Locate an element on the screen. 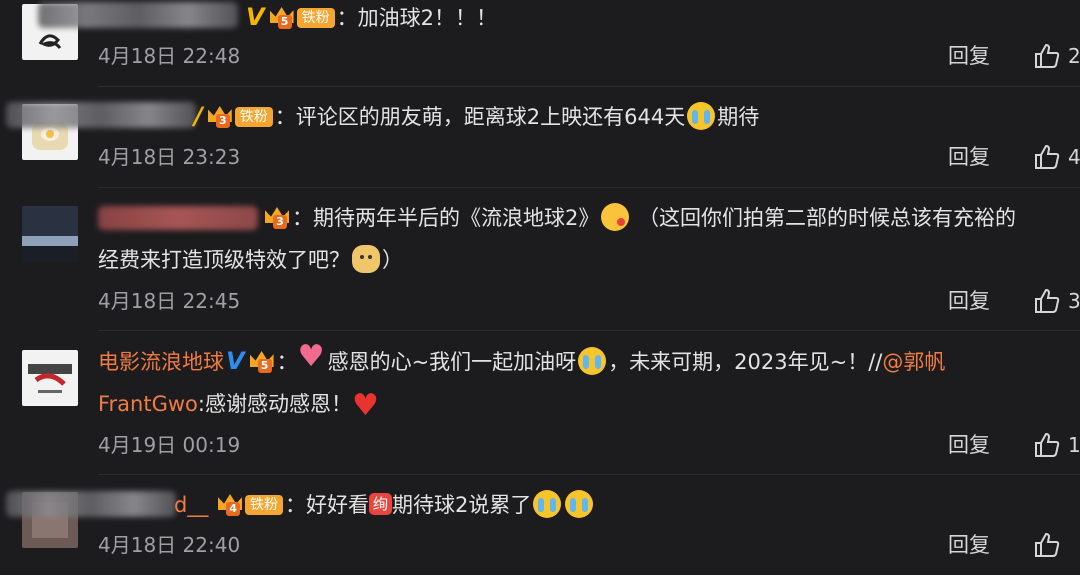 This screenshot has height=575, width=1080. verified-v-icon: / is located at coordinates (198, 116).